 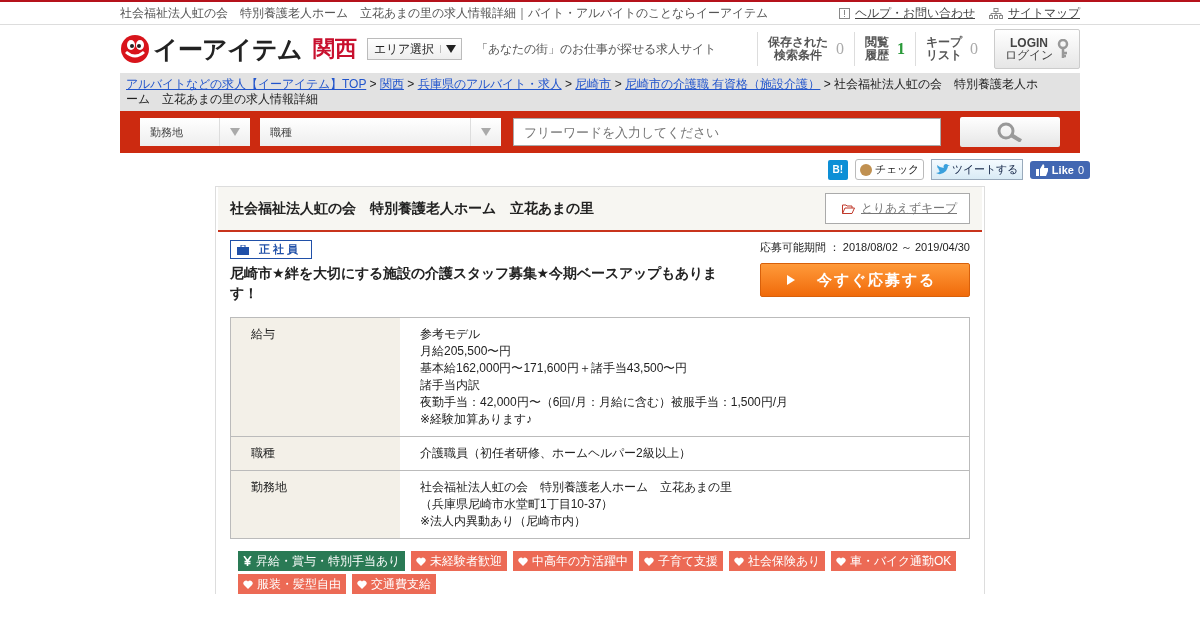 I want to click on breadcrumb-link: 関西, so click(x=391, y=84).